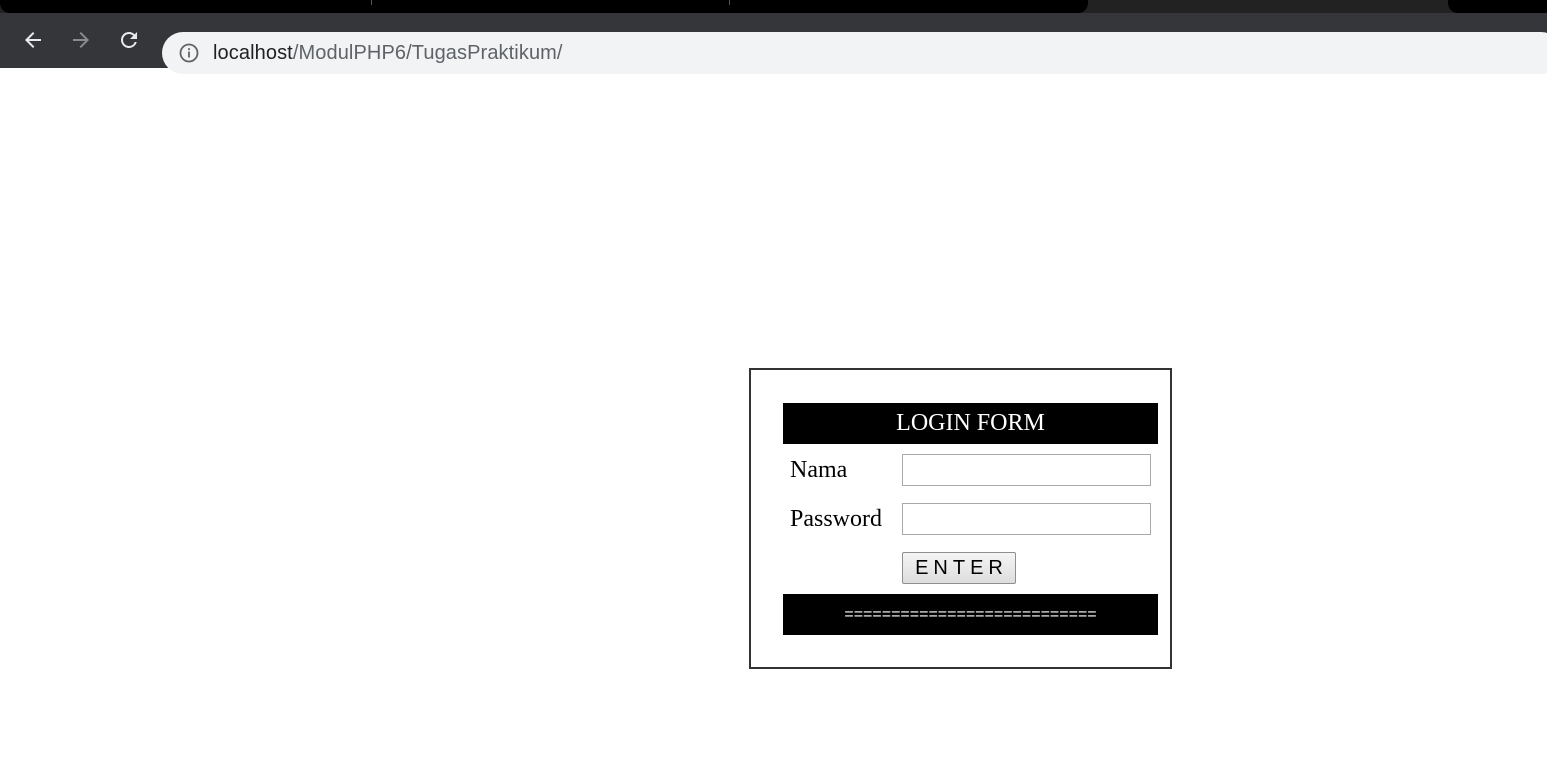 This screenshot has height=768, width=1547. I want to click on url-path: /ModulPHP6/TugasPraktikum/, so click(427, 53).